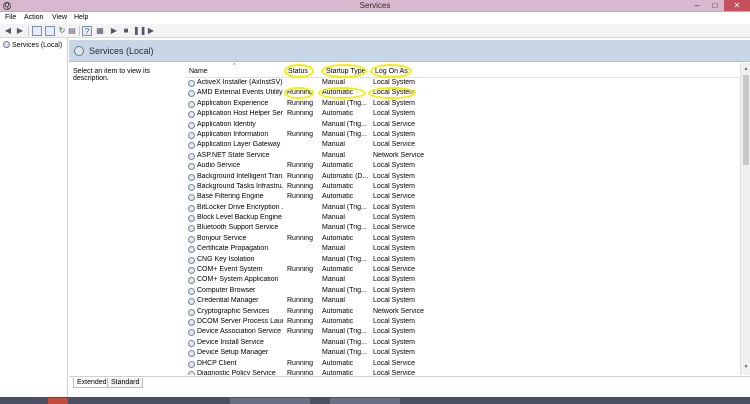 The height and width of the screenshot is (404, 750). I want to click on refresh-icon: ↻, so click(62, 31).